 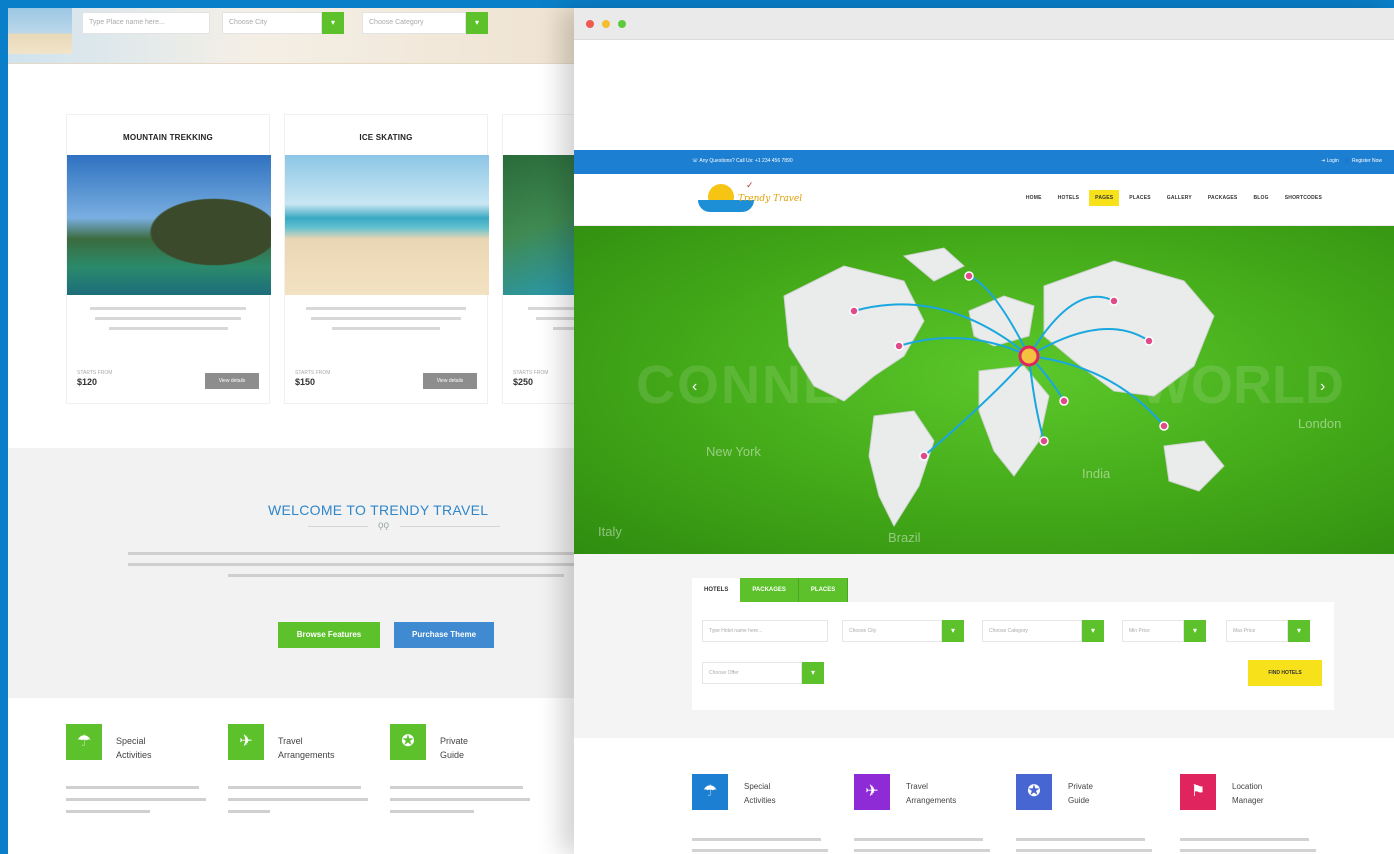 What do you see at coordinates (368, 568) in the screenshot?
I see `welcome-paragraph` at bounding box center [368, 568].